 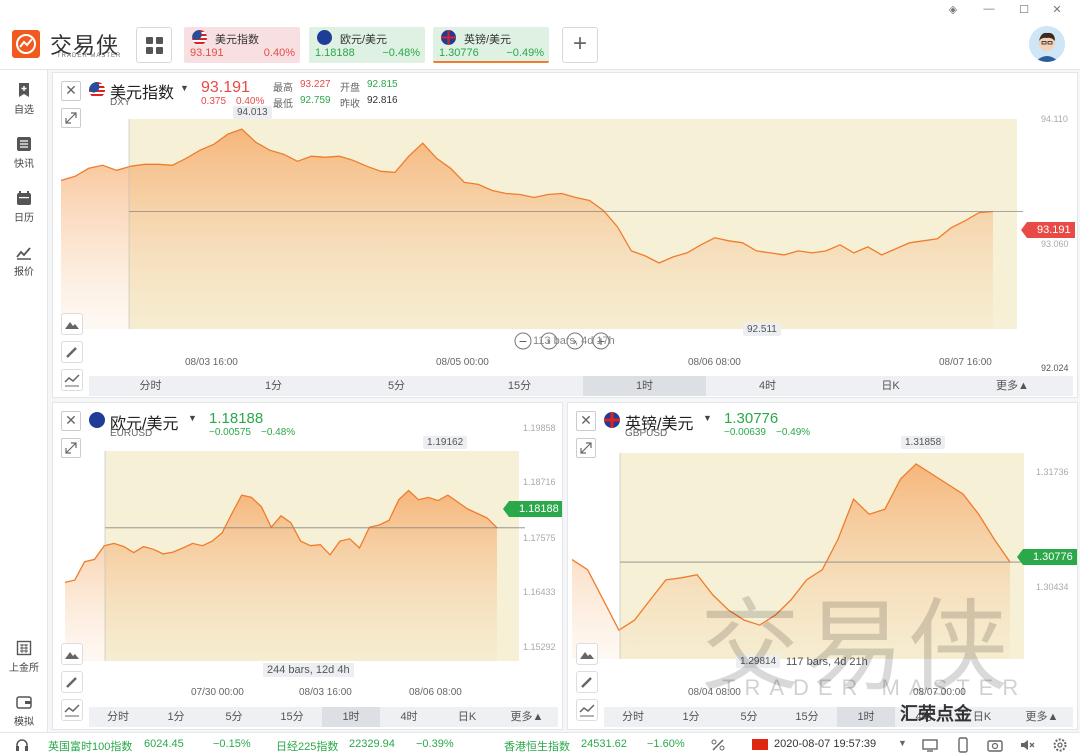 What do you see at coordinates (1055, 368) in the screenshot?
I see `y-tick: 92.024` at bounding box center [1055, 368].